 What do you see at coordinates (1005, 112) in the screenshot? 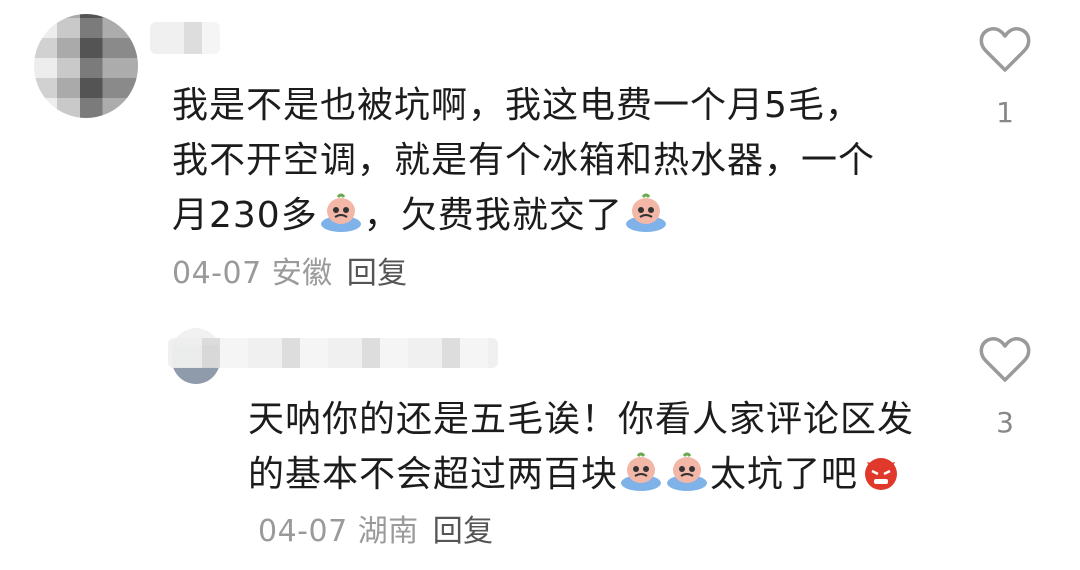
I see `like-count: 1` at bounding box center [1005, 112].